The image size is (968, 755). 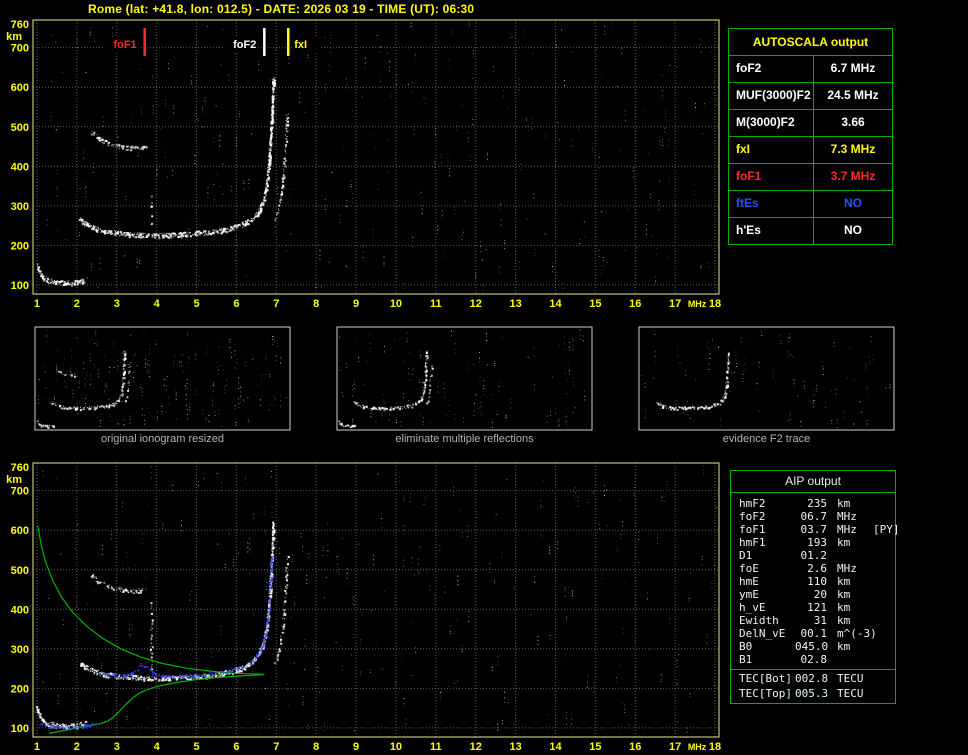 I want to click on aip-row-TEC[Top]: TEC[Top] 005.3 TECU, so click(x=813, y=693).